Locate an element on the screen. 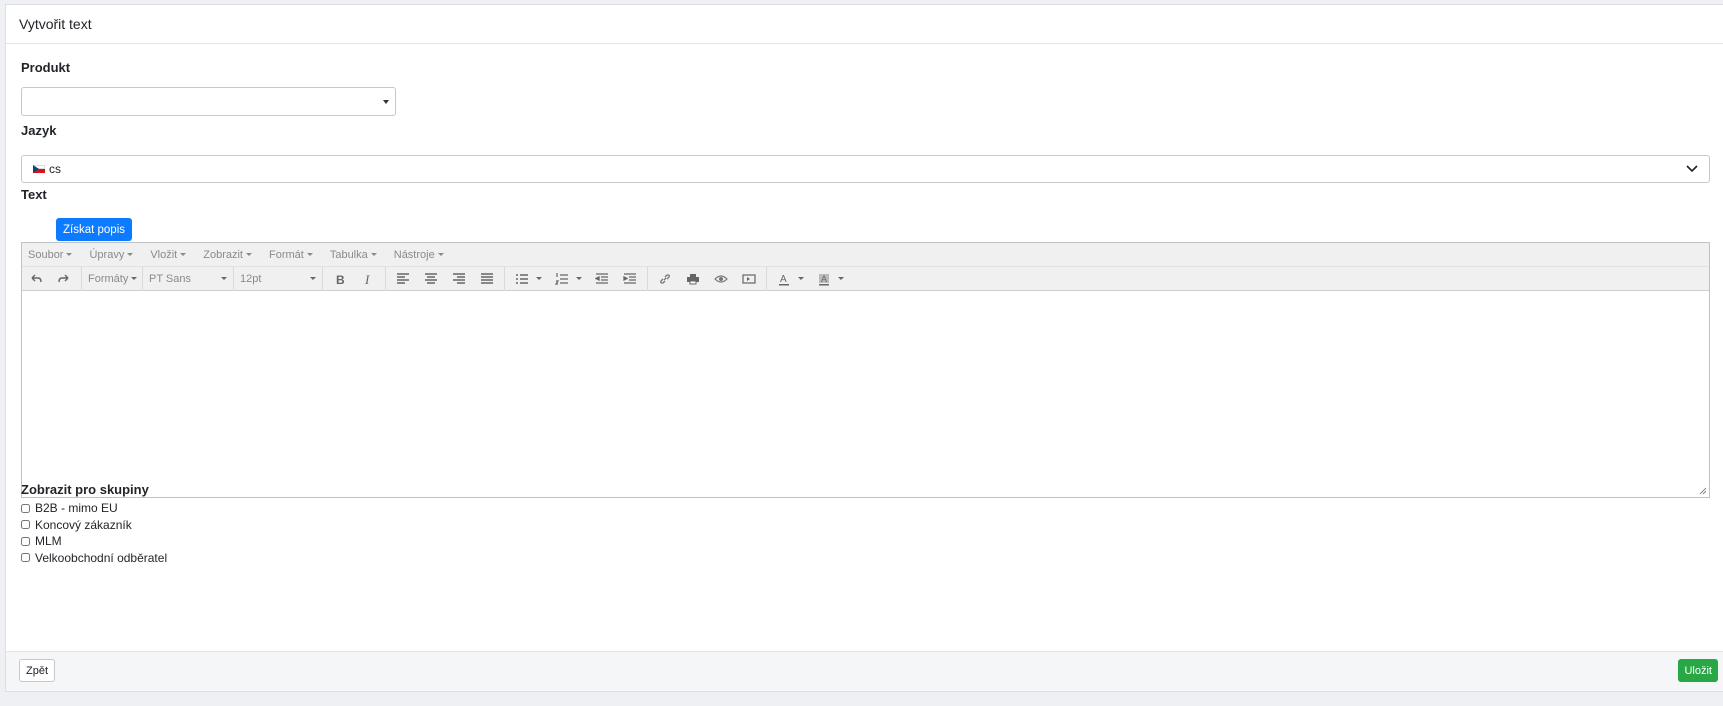 Image resolution: width=1723 pixels, height=706 pixels. back-button: Zpět is located at coordinates (37, 670).